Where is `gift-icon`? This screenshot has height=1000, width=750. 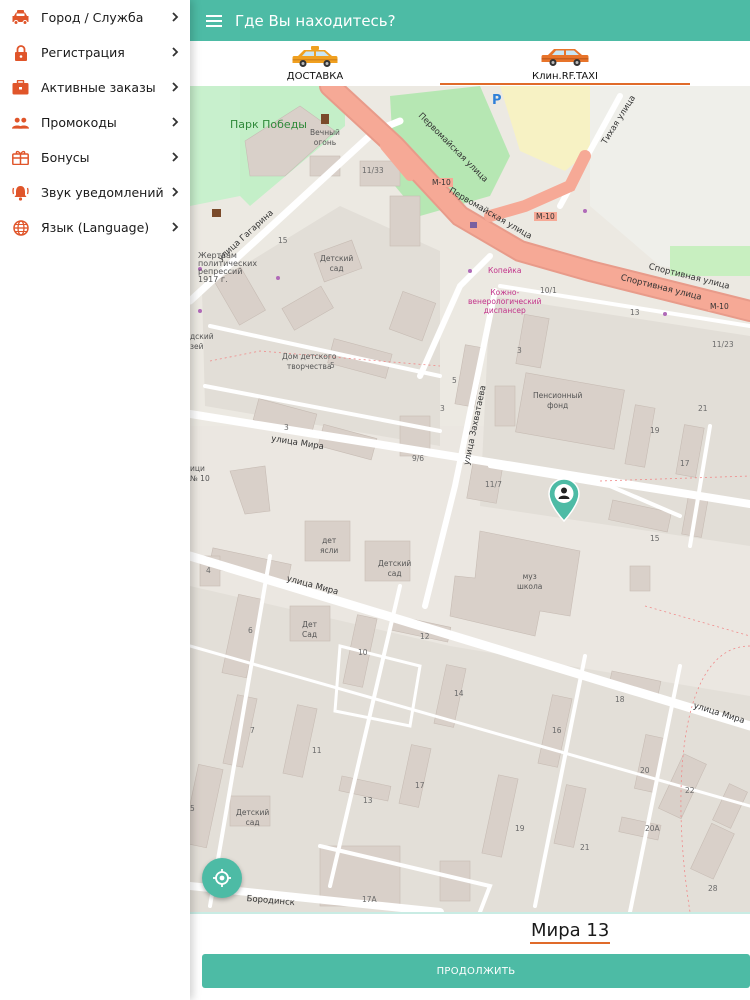
gift-icon is located at coordinates (20, 157).